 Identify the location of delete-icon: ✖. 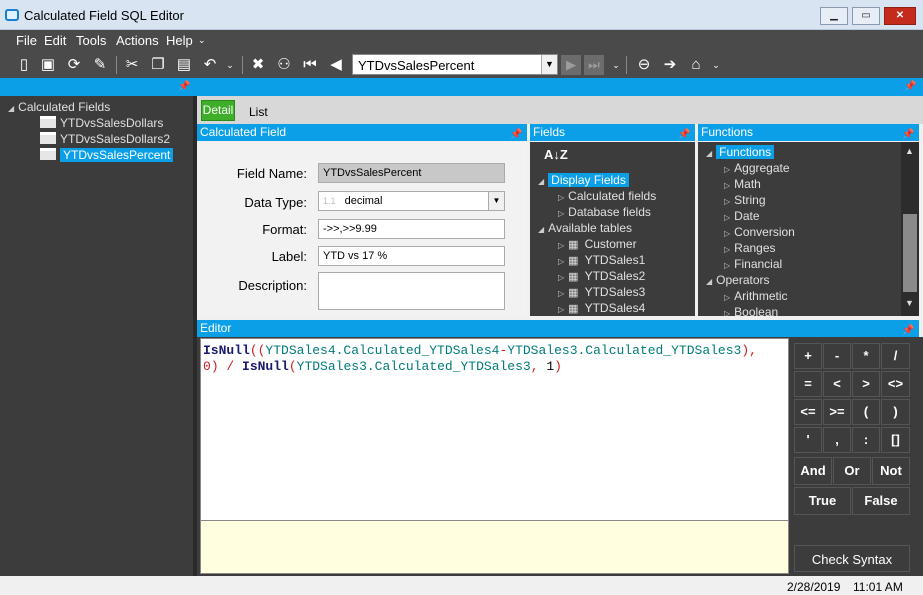
(258, 65).